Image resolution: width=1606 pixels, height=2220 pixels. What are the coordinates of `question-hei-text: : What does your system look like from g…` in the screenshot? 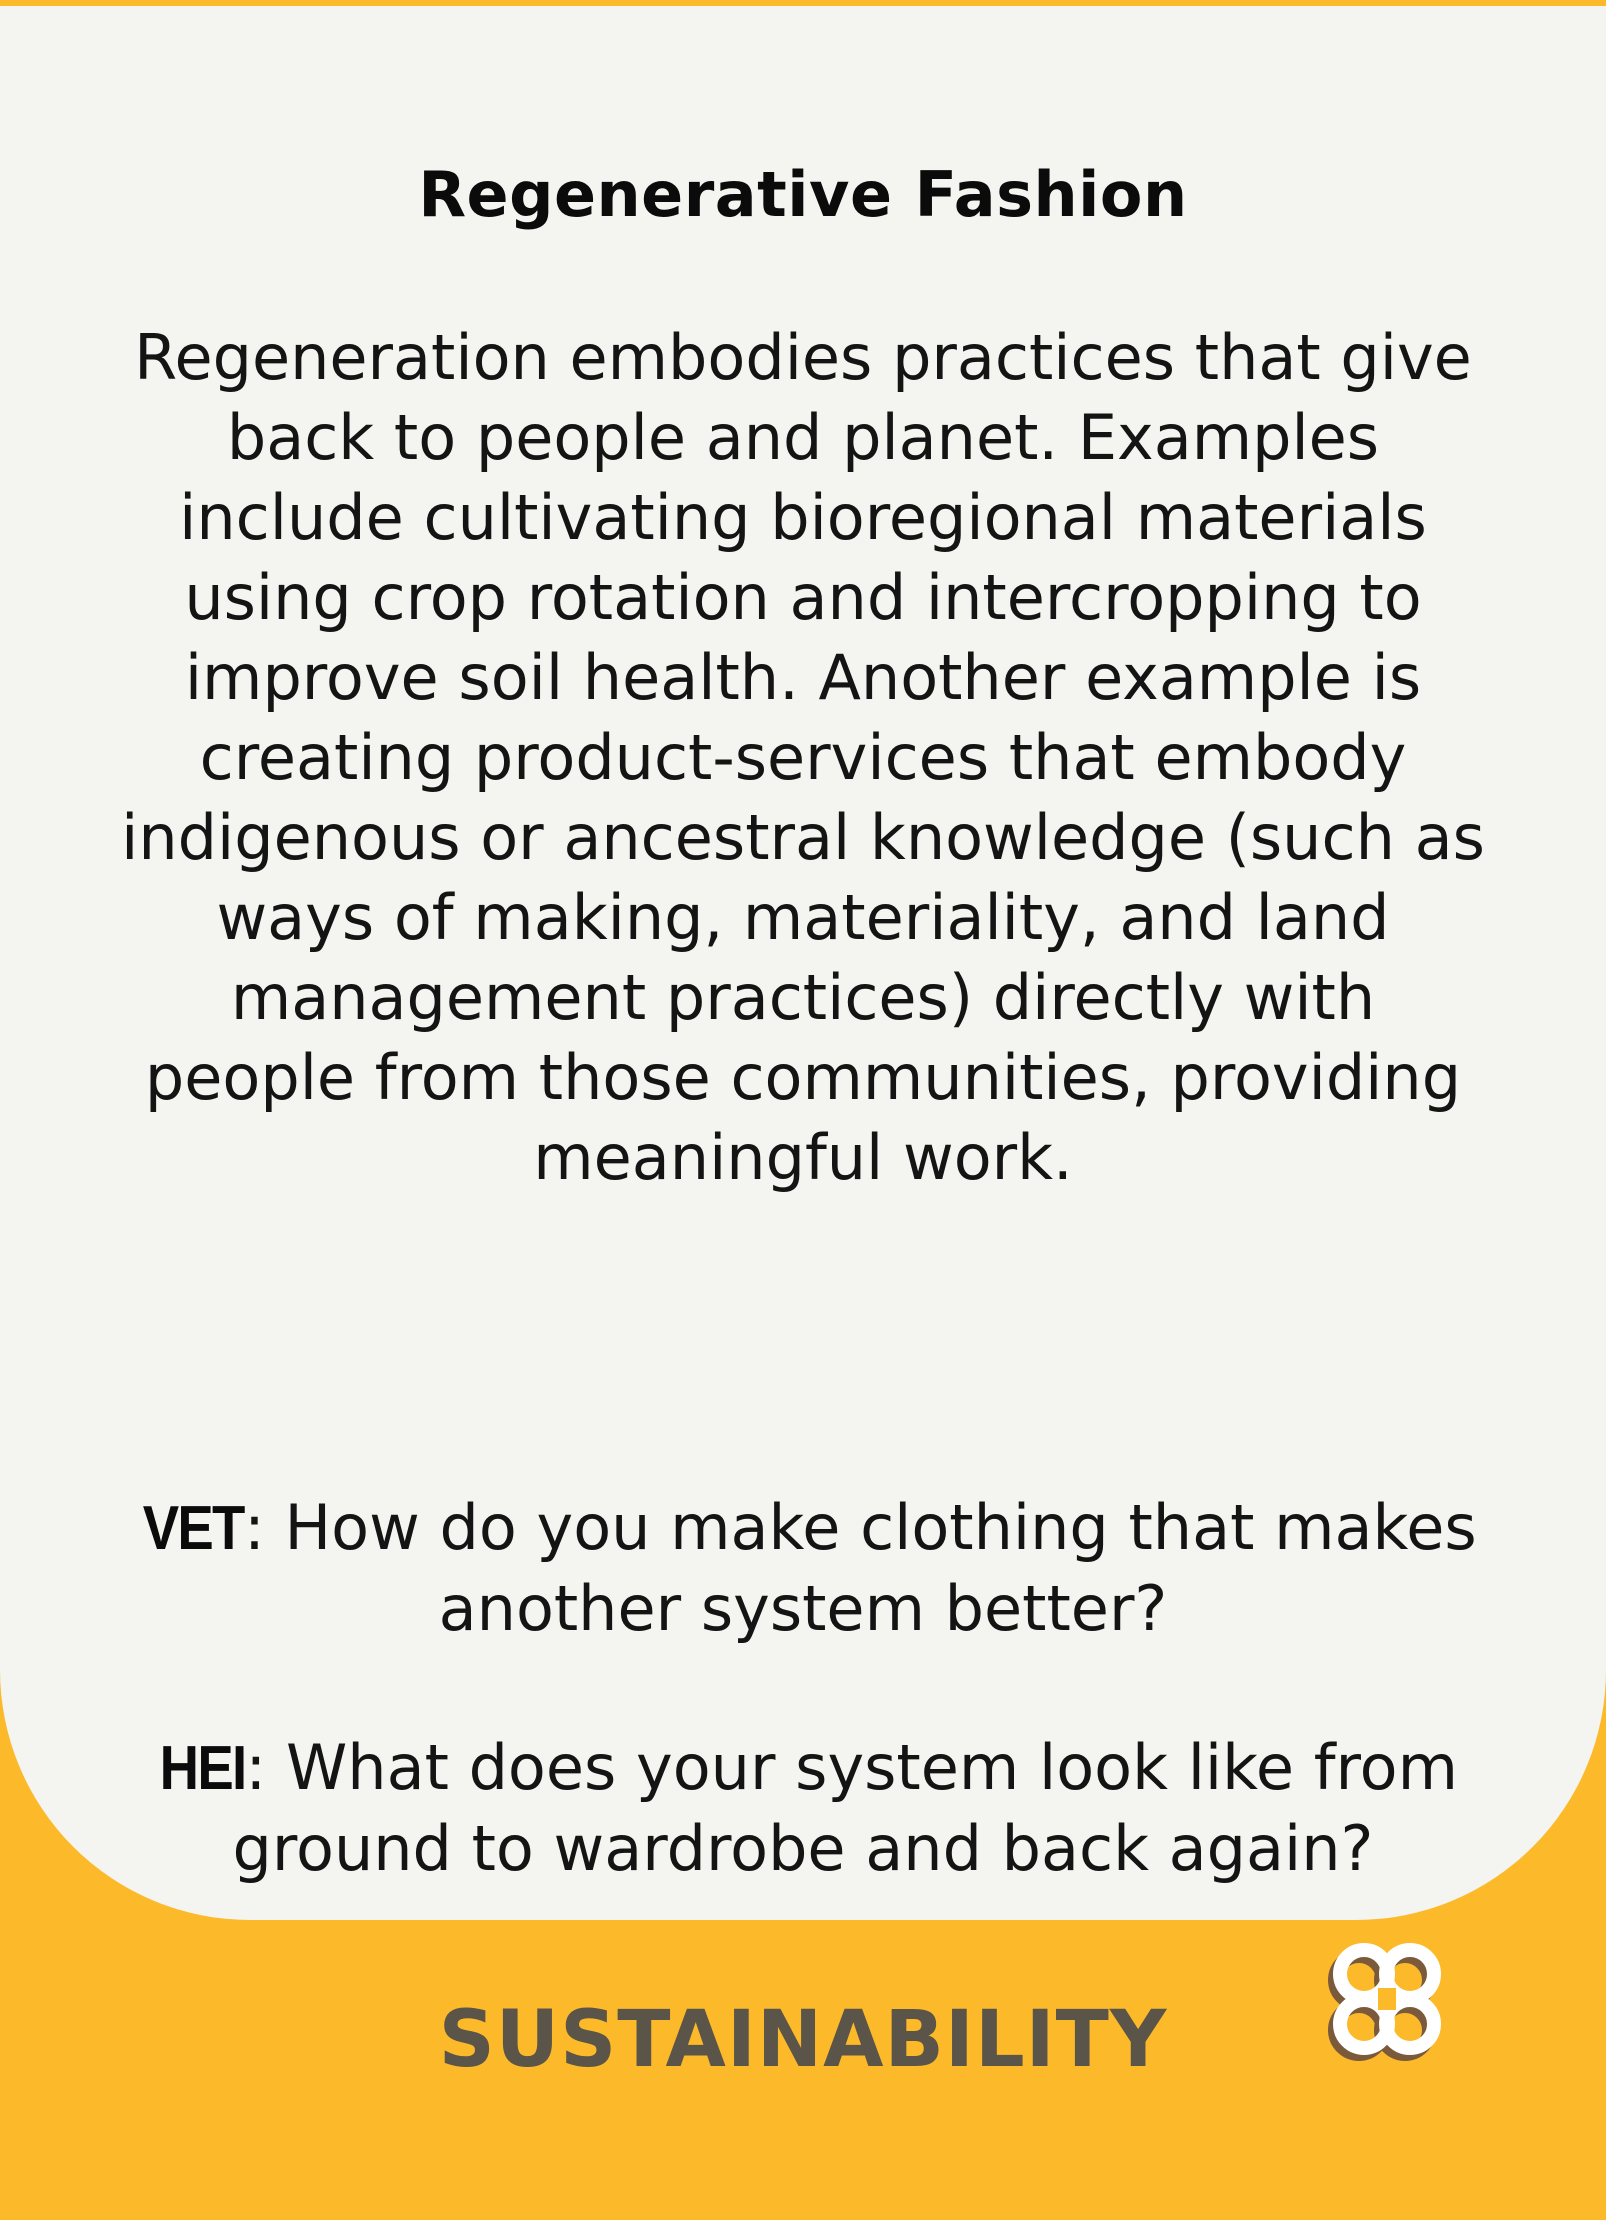 It's located at (845, 1808).